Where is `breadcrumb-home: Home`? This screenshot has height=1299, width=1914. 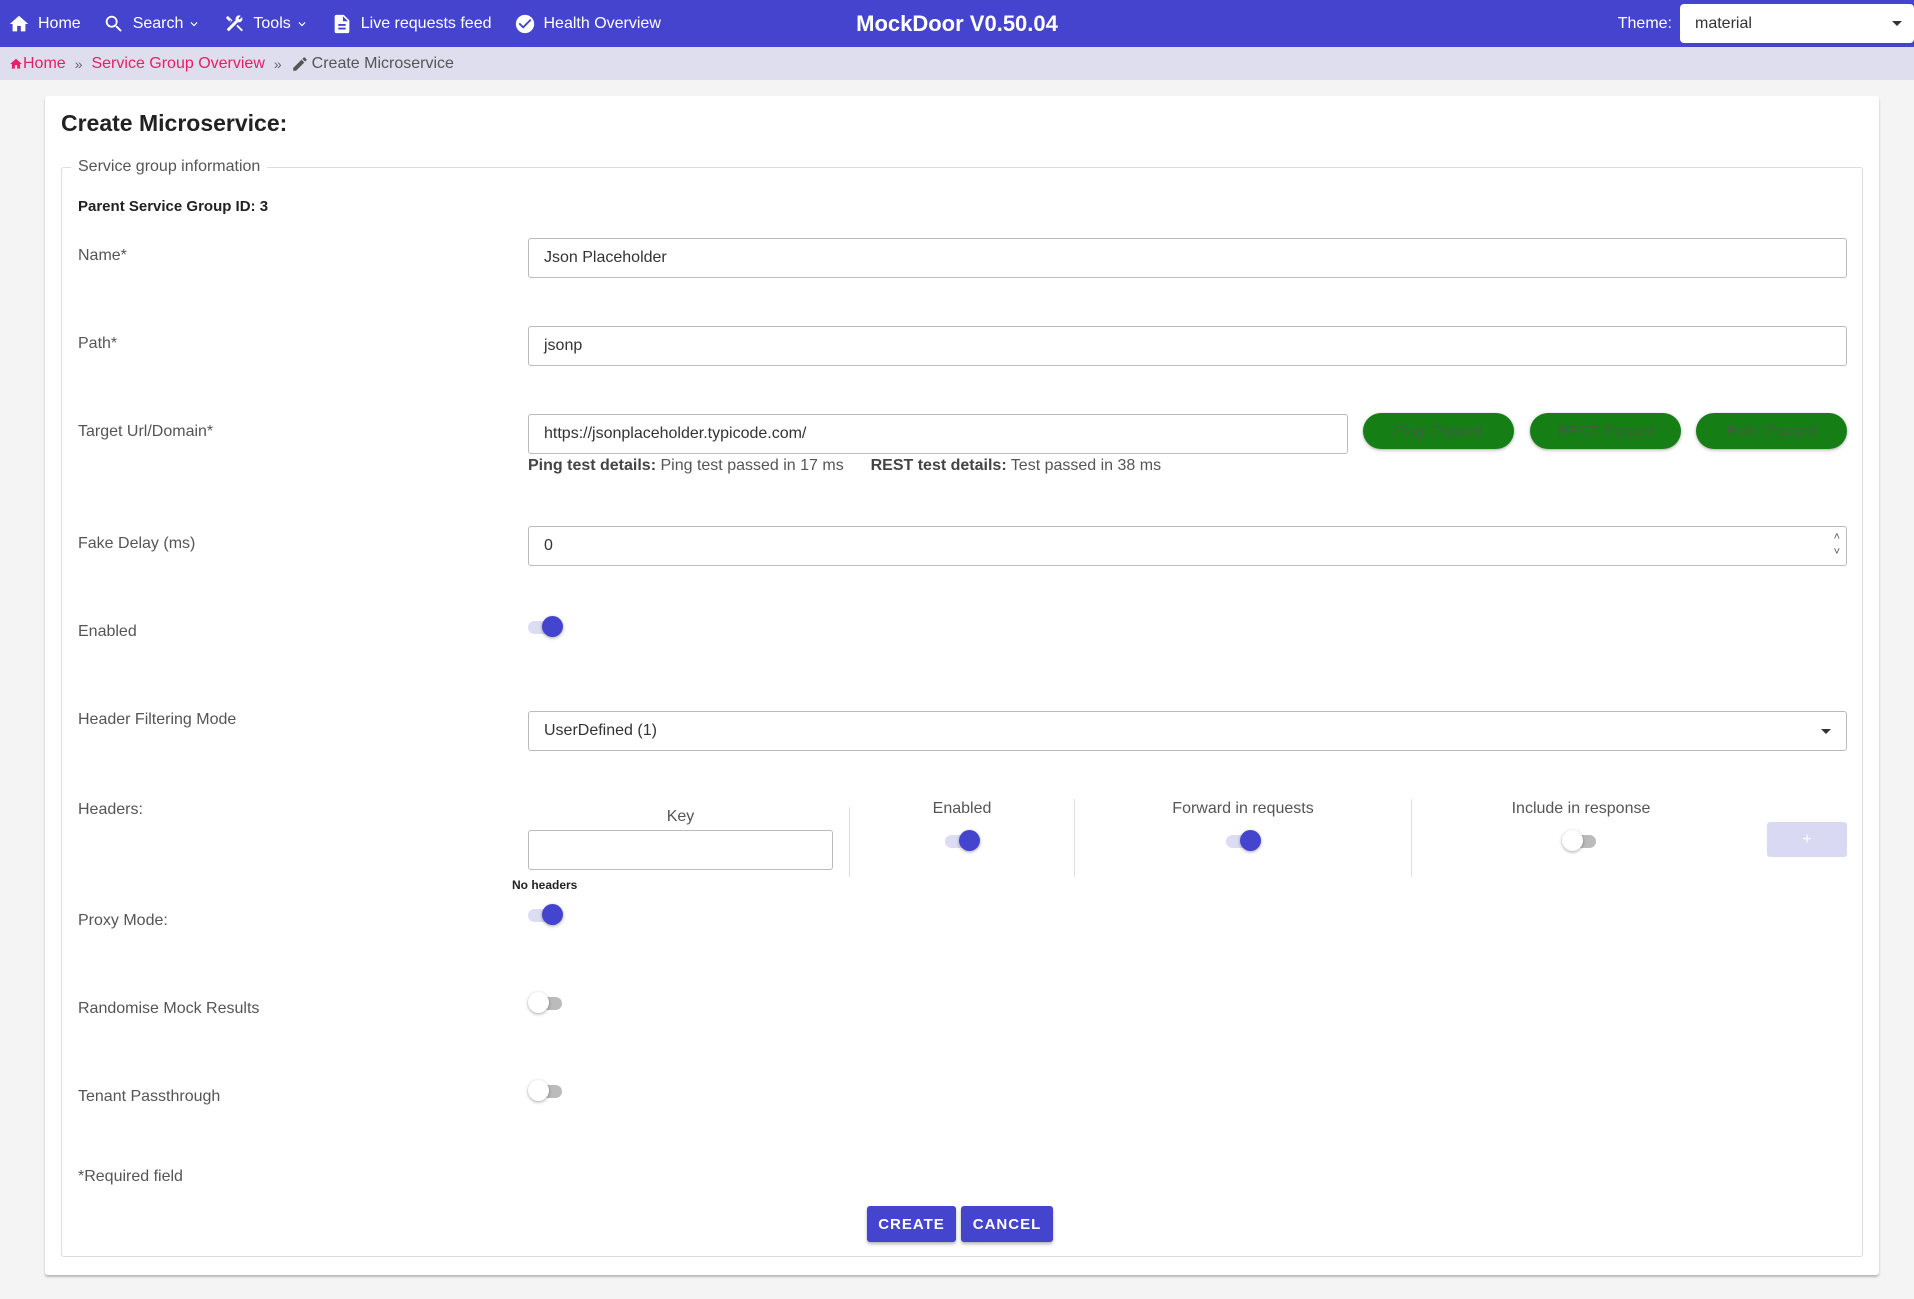 breadcrumb-home: Home is located at coordinates (37, 64).